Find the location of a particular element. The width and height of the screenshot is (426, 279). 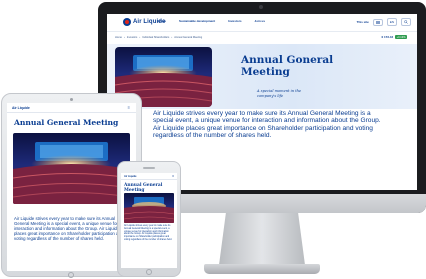

breadcrumb-investors: Investors is located at coordinates (132, 37).